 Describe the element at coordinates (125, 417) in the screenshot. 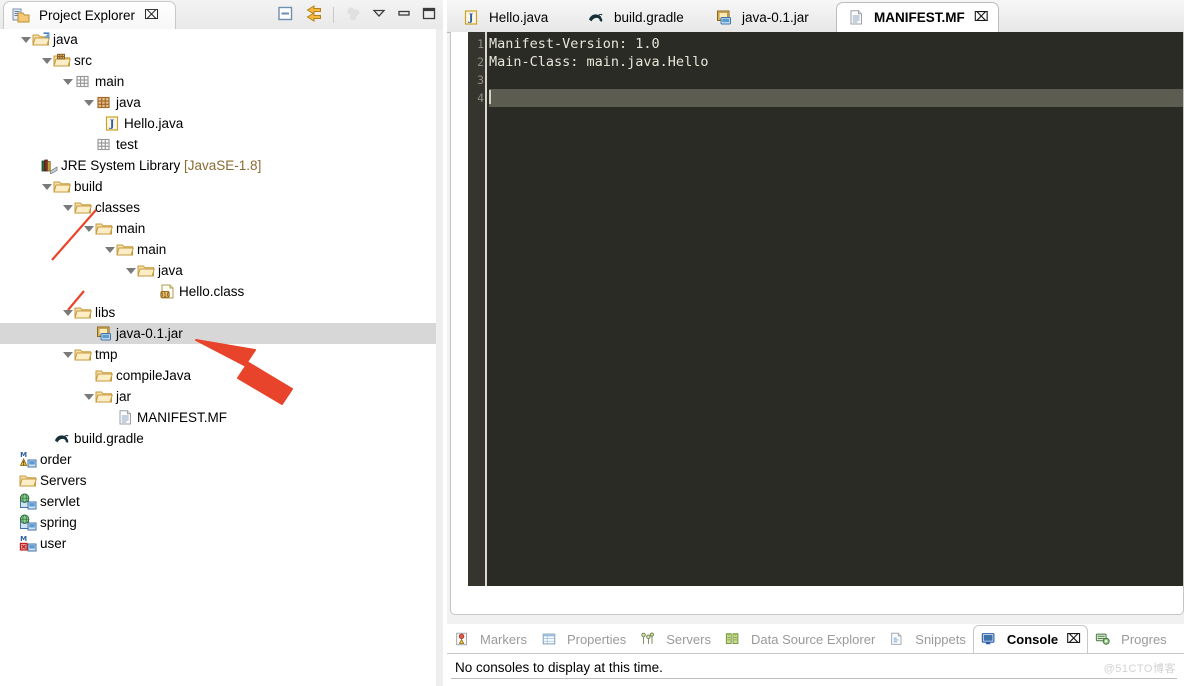

I see `manifest-file-icon` at that location.